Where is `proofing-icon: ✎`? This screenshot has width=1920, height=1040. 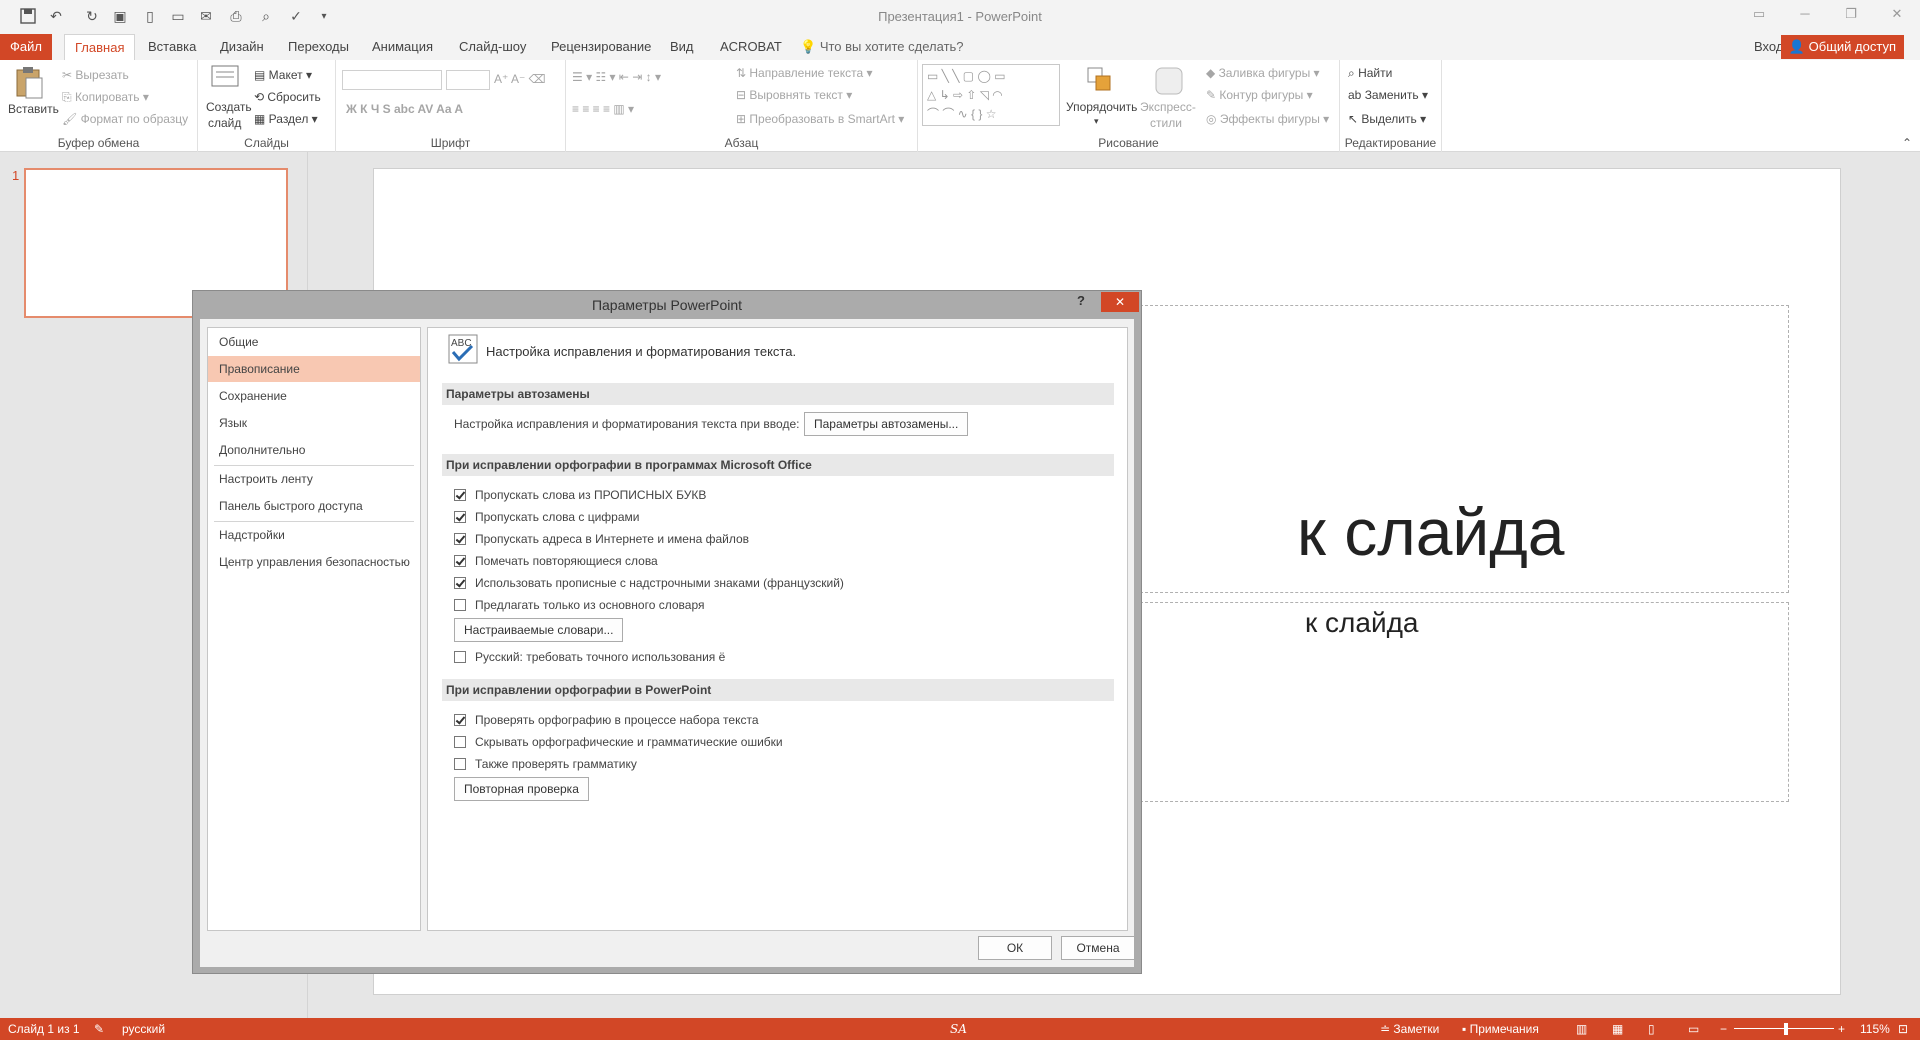 proofing-icon: ✎ is located at coordinates (99, 1029).